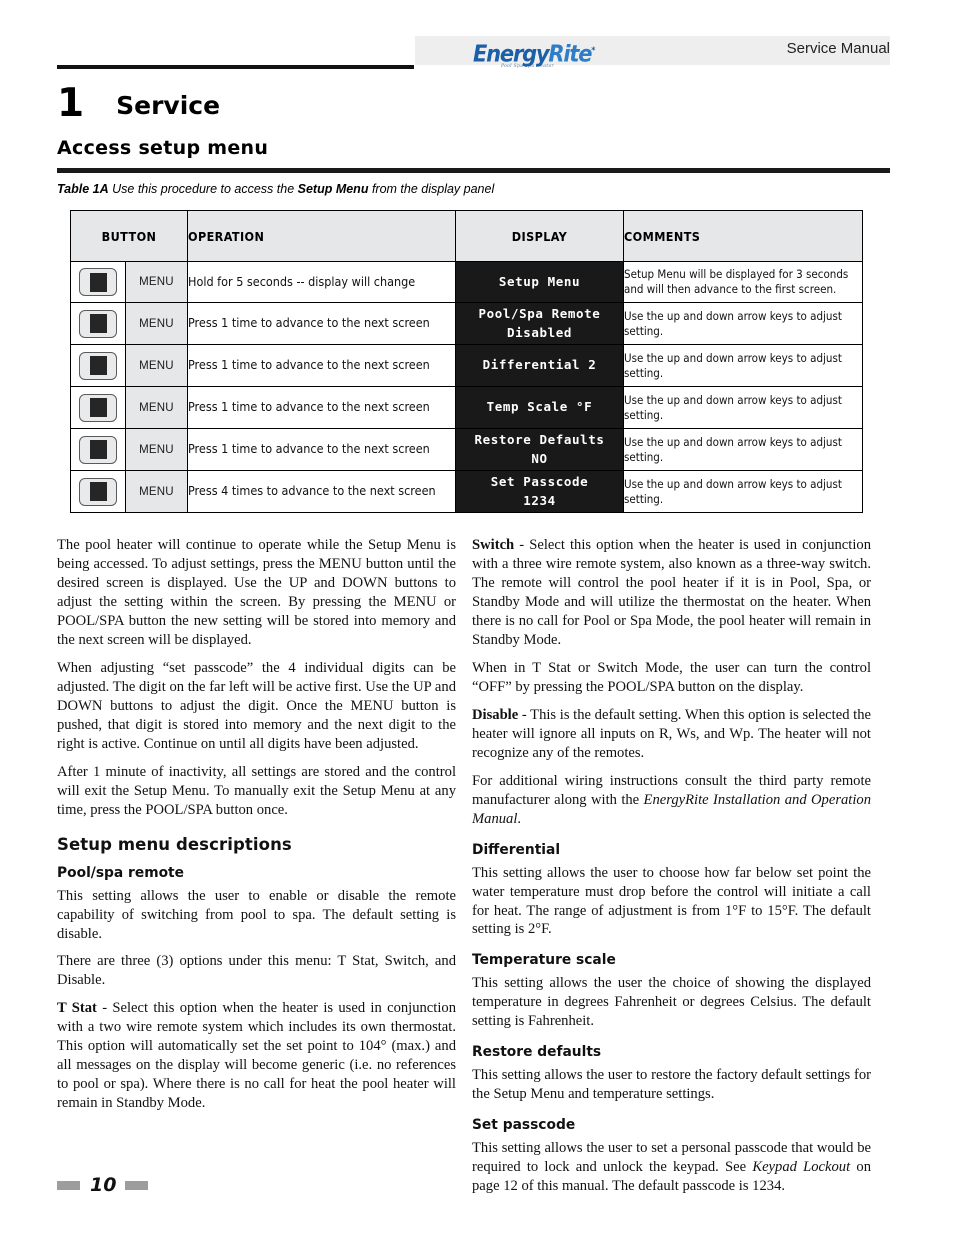  I want to click on subsection-heading-restore-defaults: Restore defaults, so click(537, 1052).